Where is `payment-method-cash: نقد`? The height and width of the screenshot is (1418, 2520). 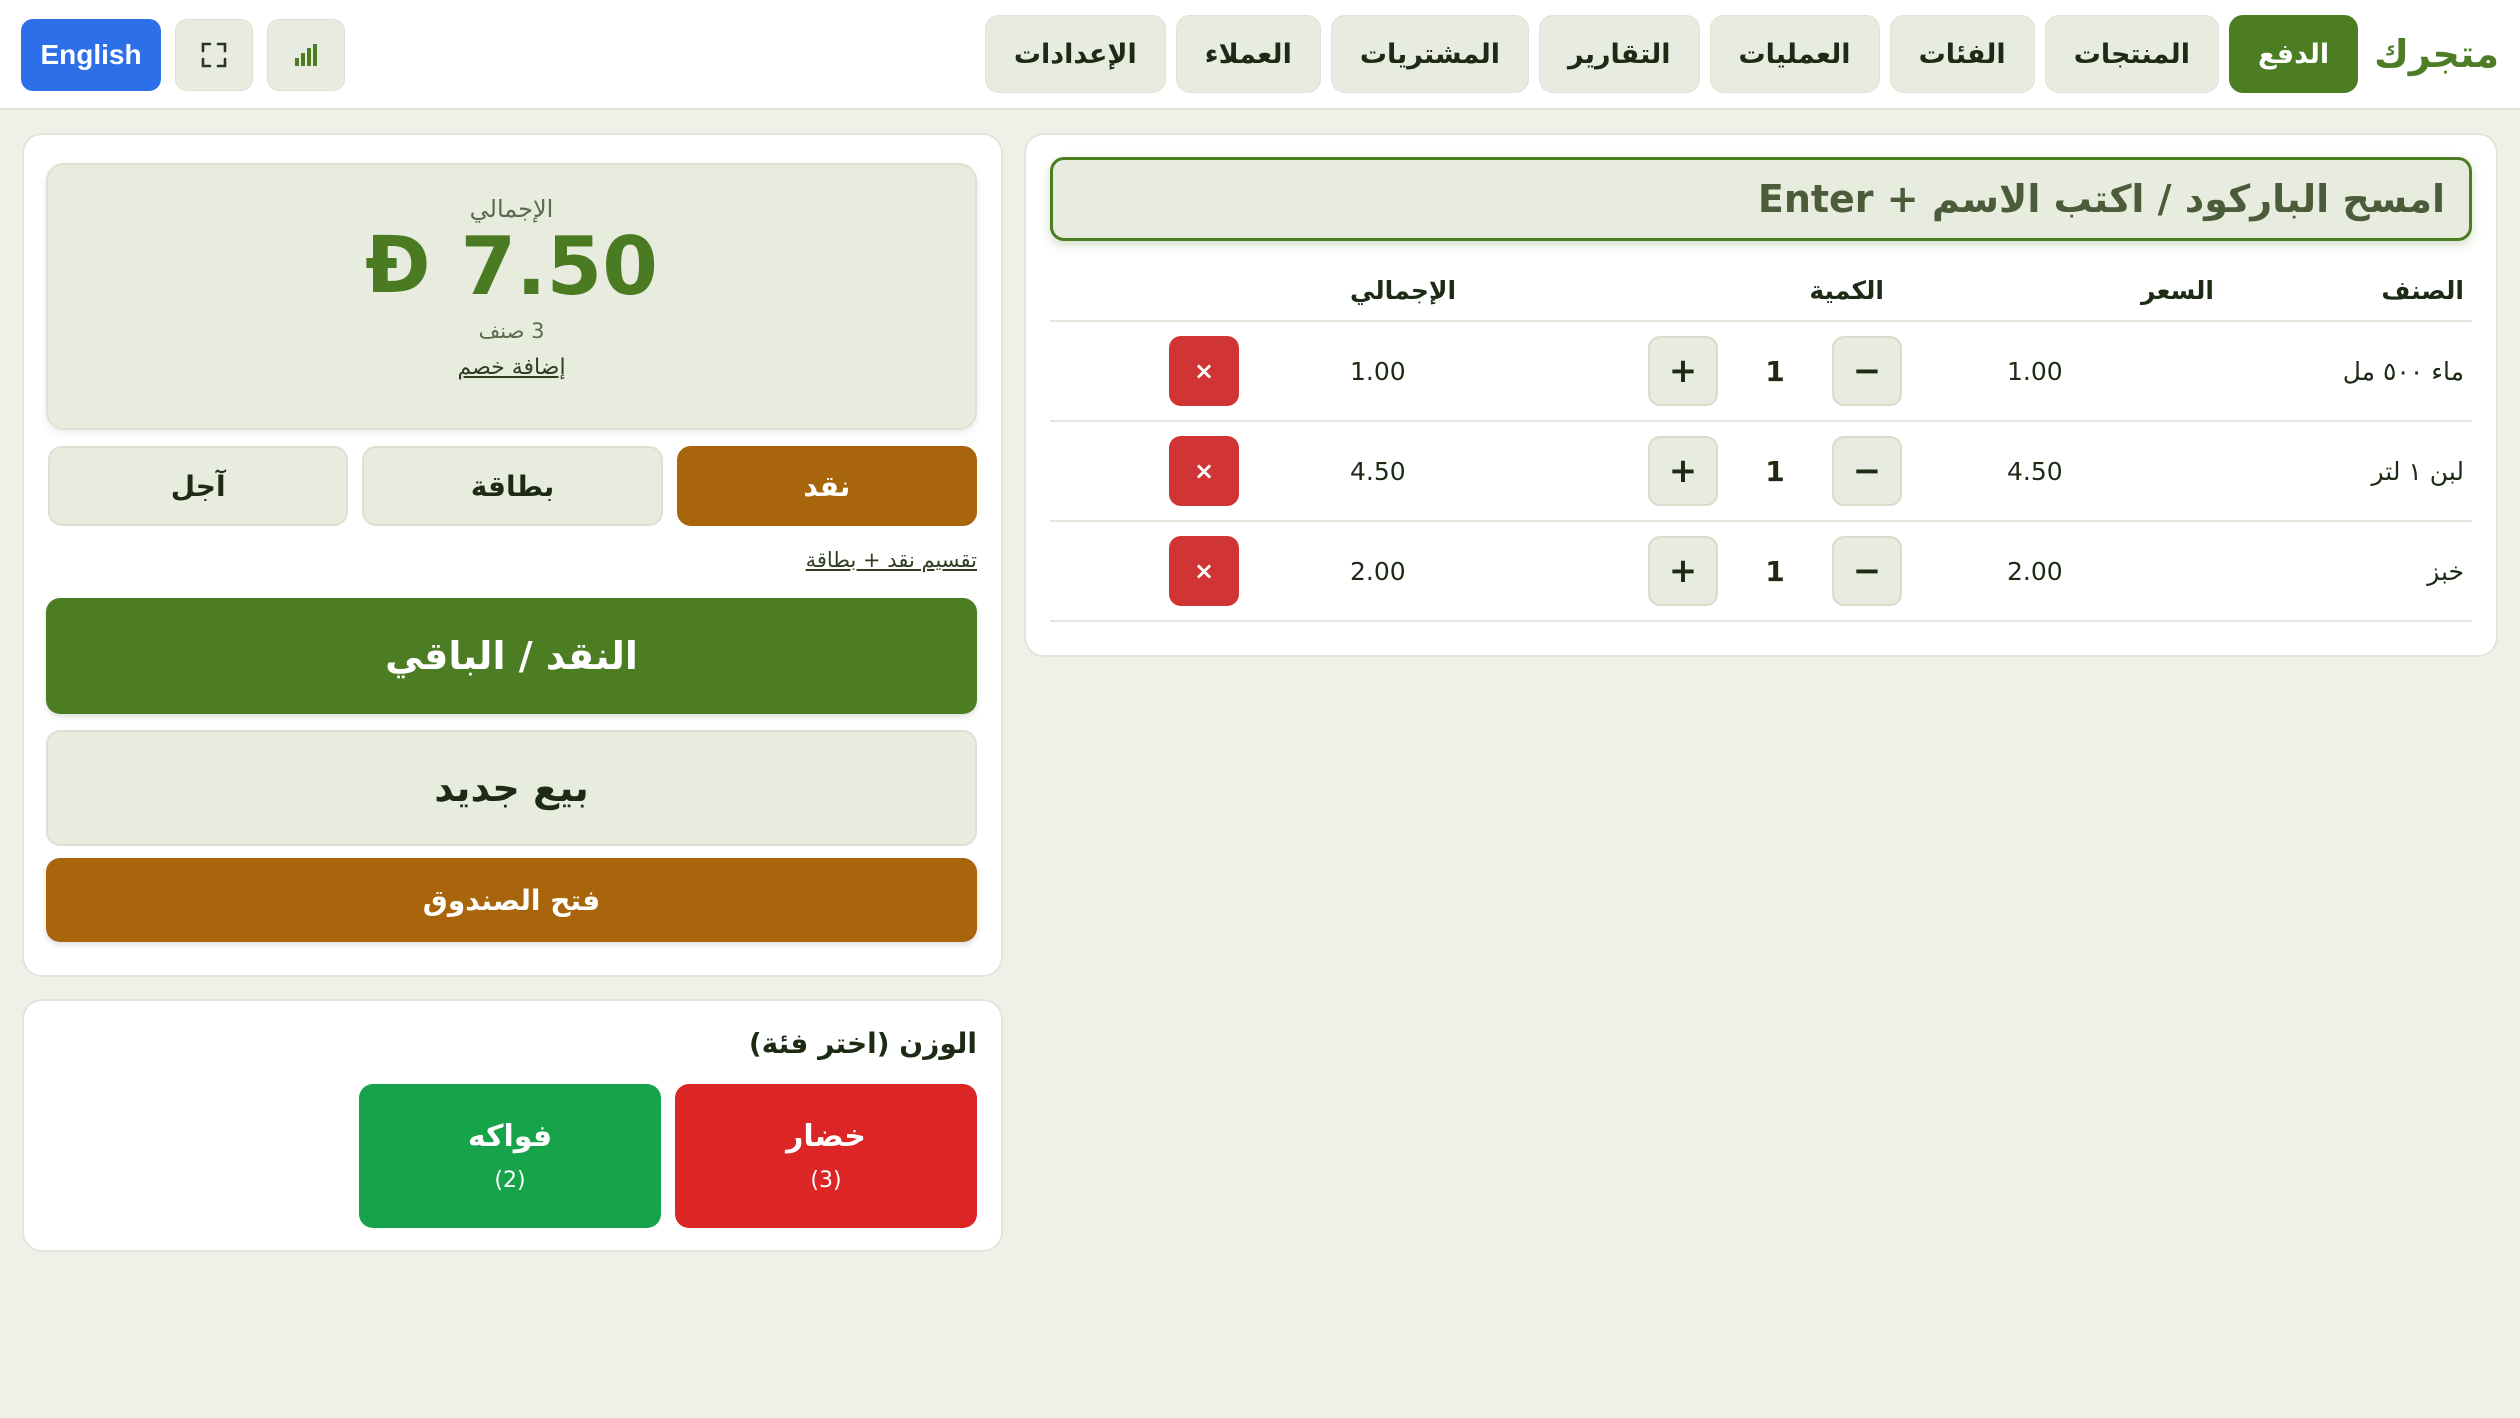 payment-method-cash: نقد is located at coordinates (826, 486).